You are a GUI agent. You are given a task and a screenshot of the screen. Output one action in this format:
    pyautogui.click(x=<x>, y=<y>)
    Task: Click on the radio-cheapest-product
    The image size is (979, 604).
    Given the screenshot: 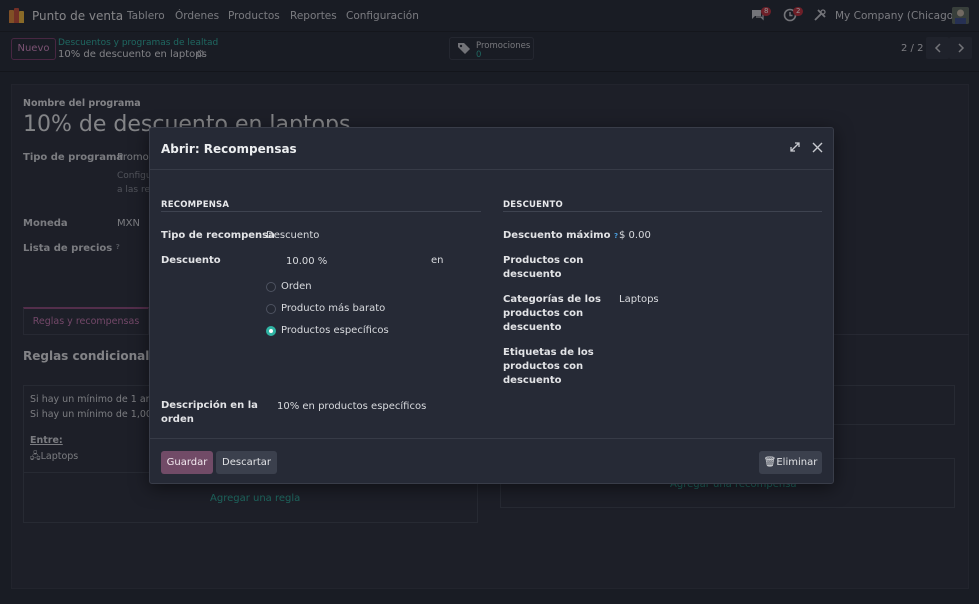 What is the action you would take?
    pyautogui.click(x=271, y=309)
    